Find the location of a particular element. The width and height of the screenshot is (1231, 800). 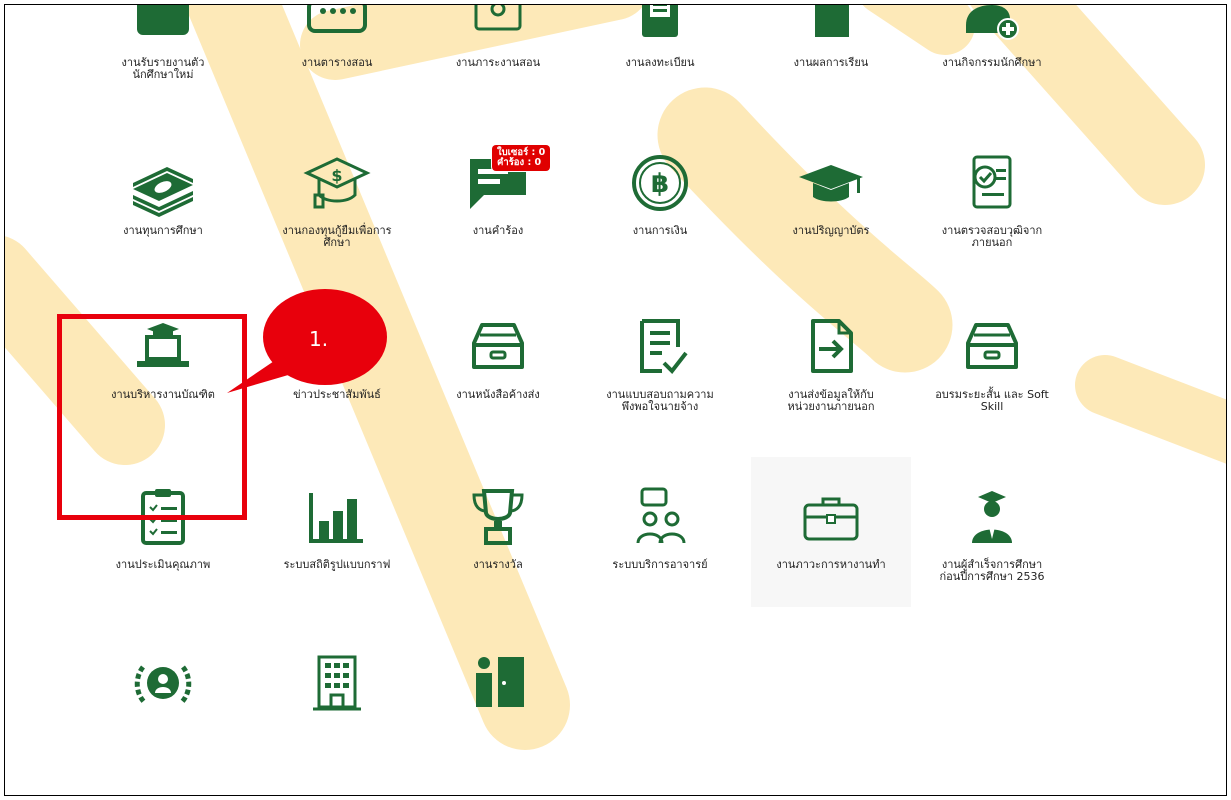

menu-tile: งานทุนการศึกษา is located at coordinates (163, 198).